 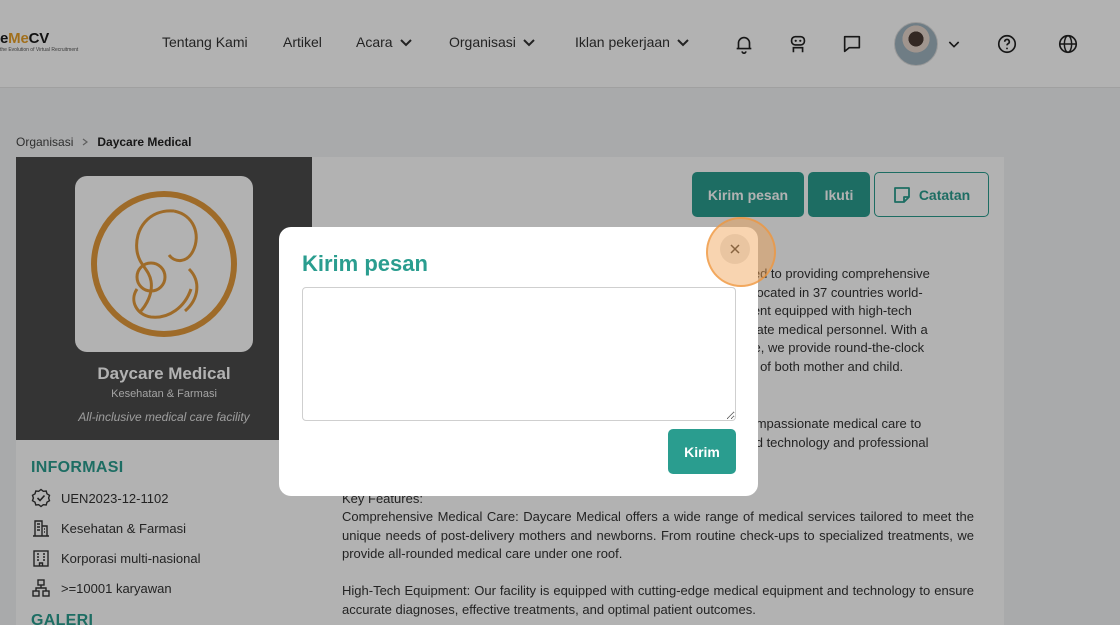 I want to click on modal-title: Kirim pesan, so click(x=365, y=263).